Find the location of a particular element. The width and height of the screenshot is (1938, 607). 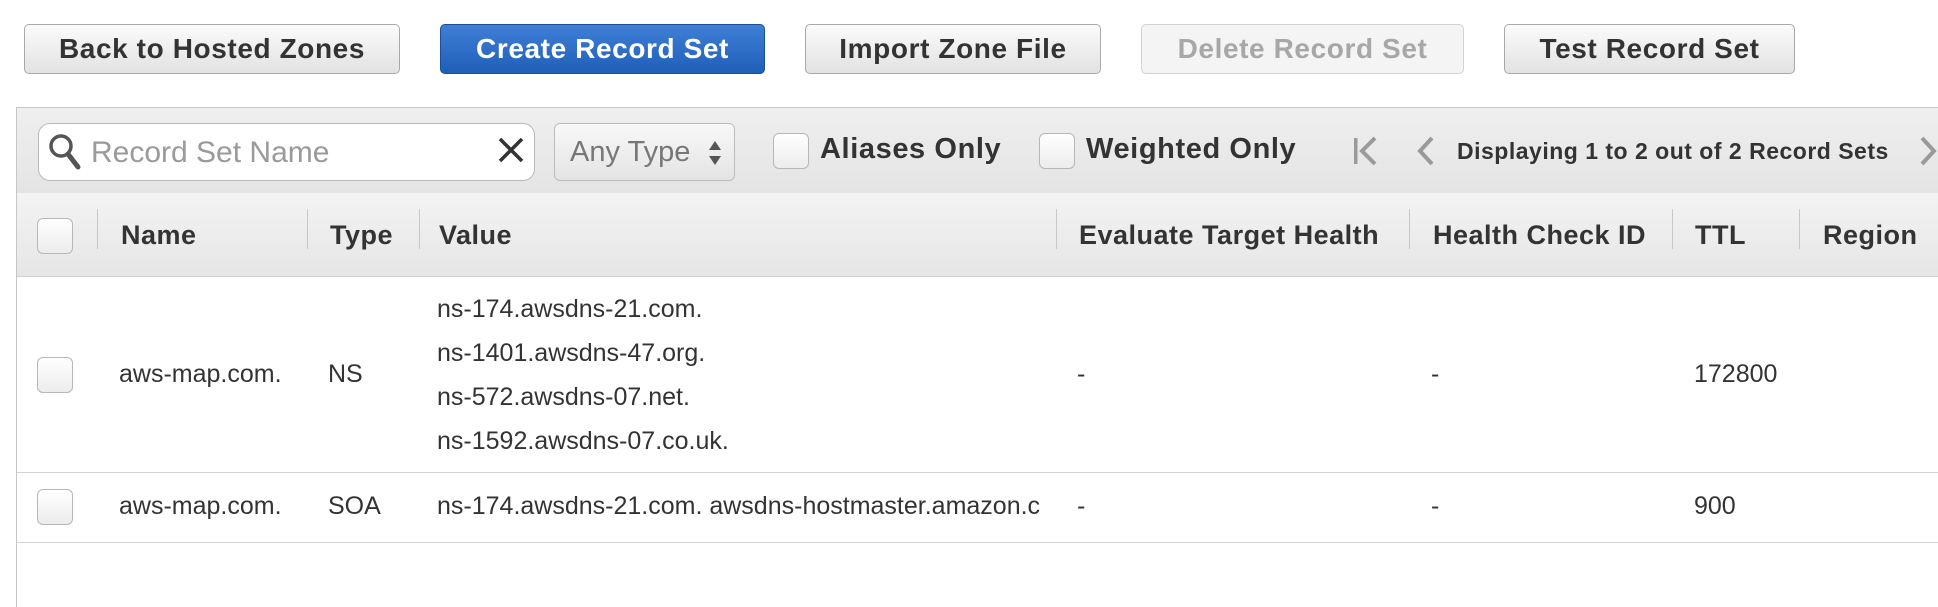

weighted-only-label: Weighted Only is located at coordinates (1191, 149).